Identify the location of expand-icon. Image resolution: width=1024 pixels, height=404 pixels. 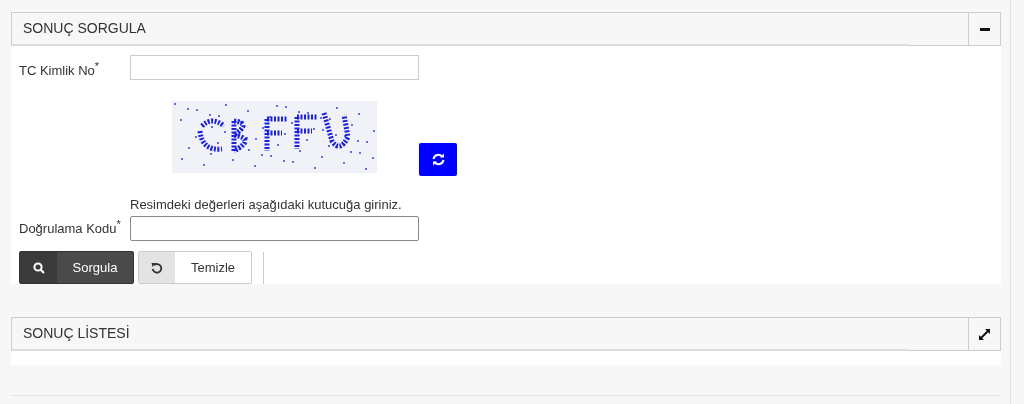
(984, 334).